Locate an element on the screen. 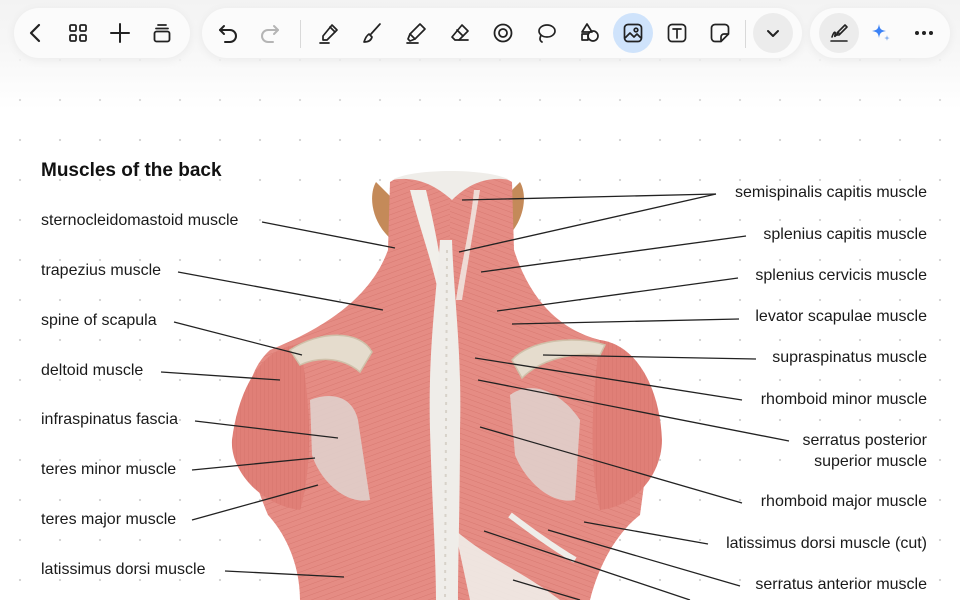 This screenshot has height=600, width=960. label-rhomboid-minor: rhomboid minor muscle is located at coordinates (843, 399).